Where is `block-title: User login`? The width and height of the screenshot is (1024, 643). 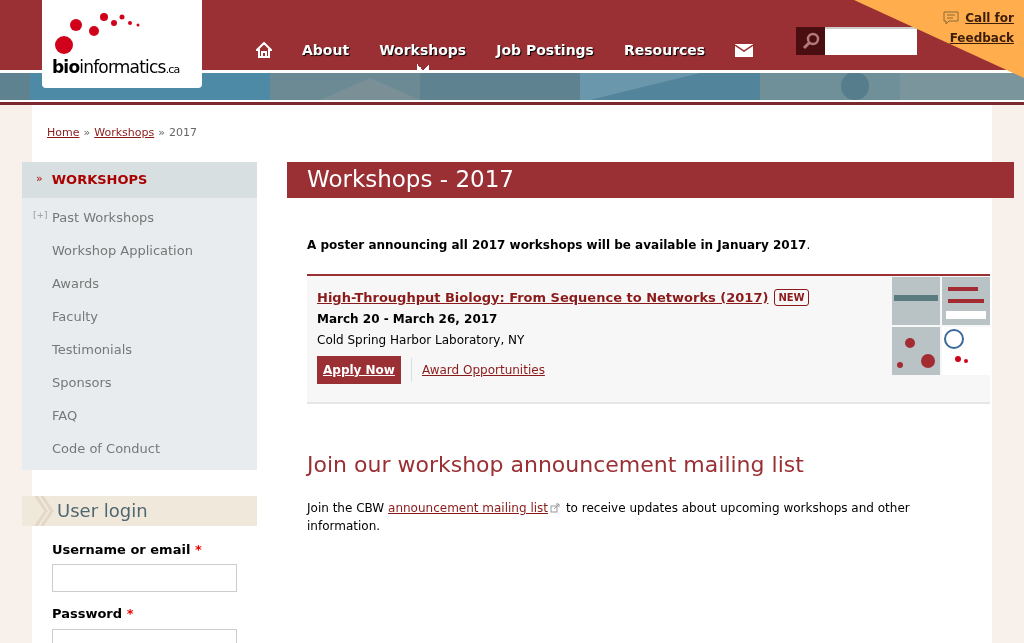 block-title: User login is located at coordinates (102, 511).